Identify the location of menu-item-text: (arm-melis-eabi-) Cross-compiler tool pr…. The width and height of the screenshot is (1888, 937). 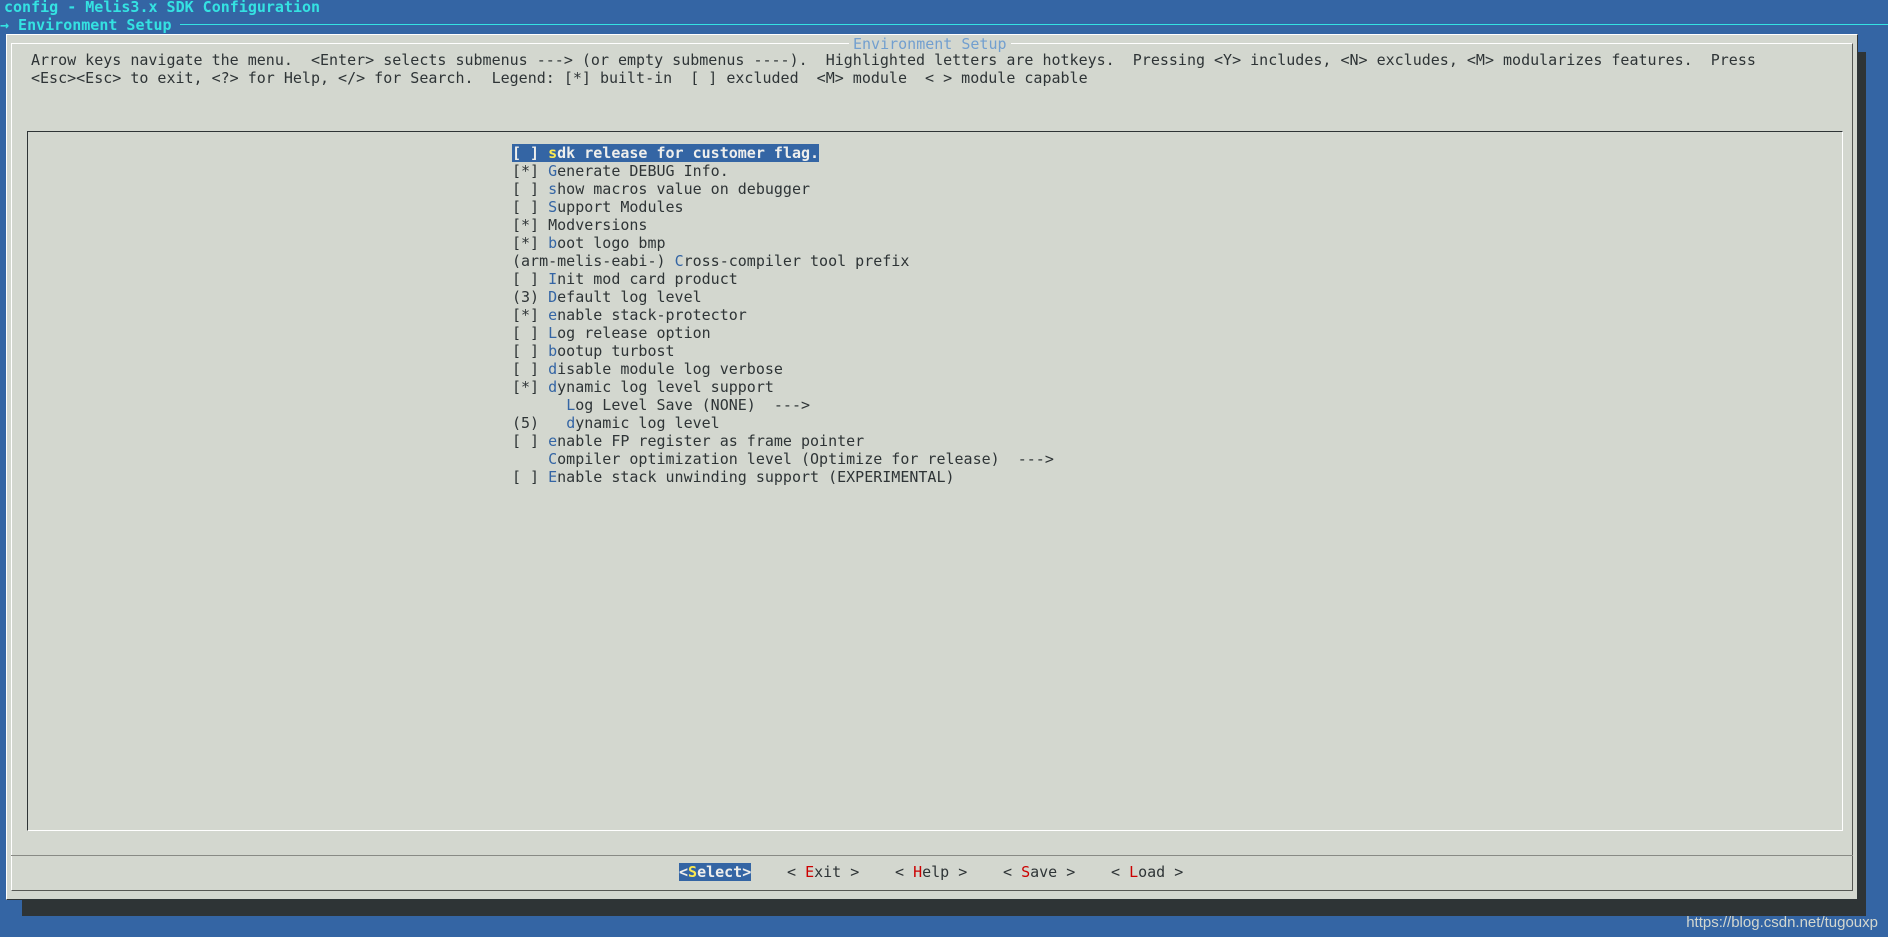
(710, 261).